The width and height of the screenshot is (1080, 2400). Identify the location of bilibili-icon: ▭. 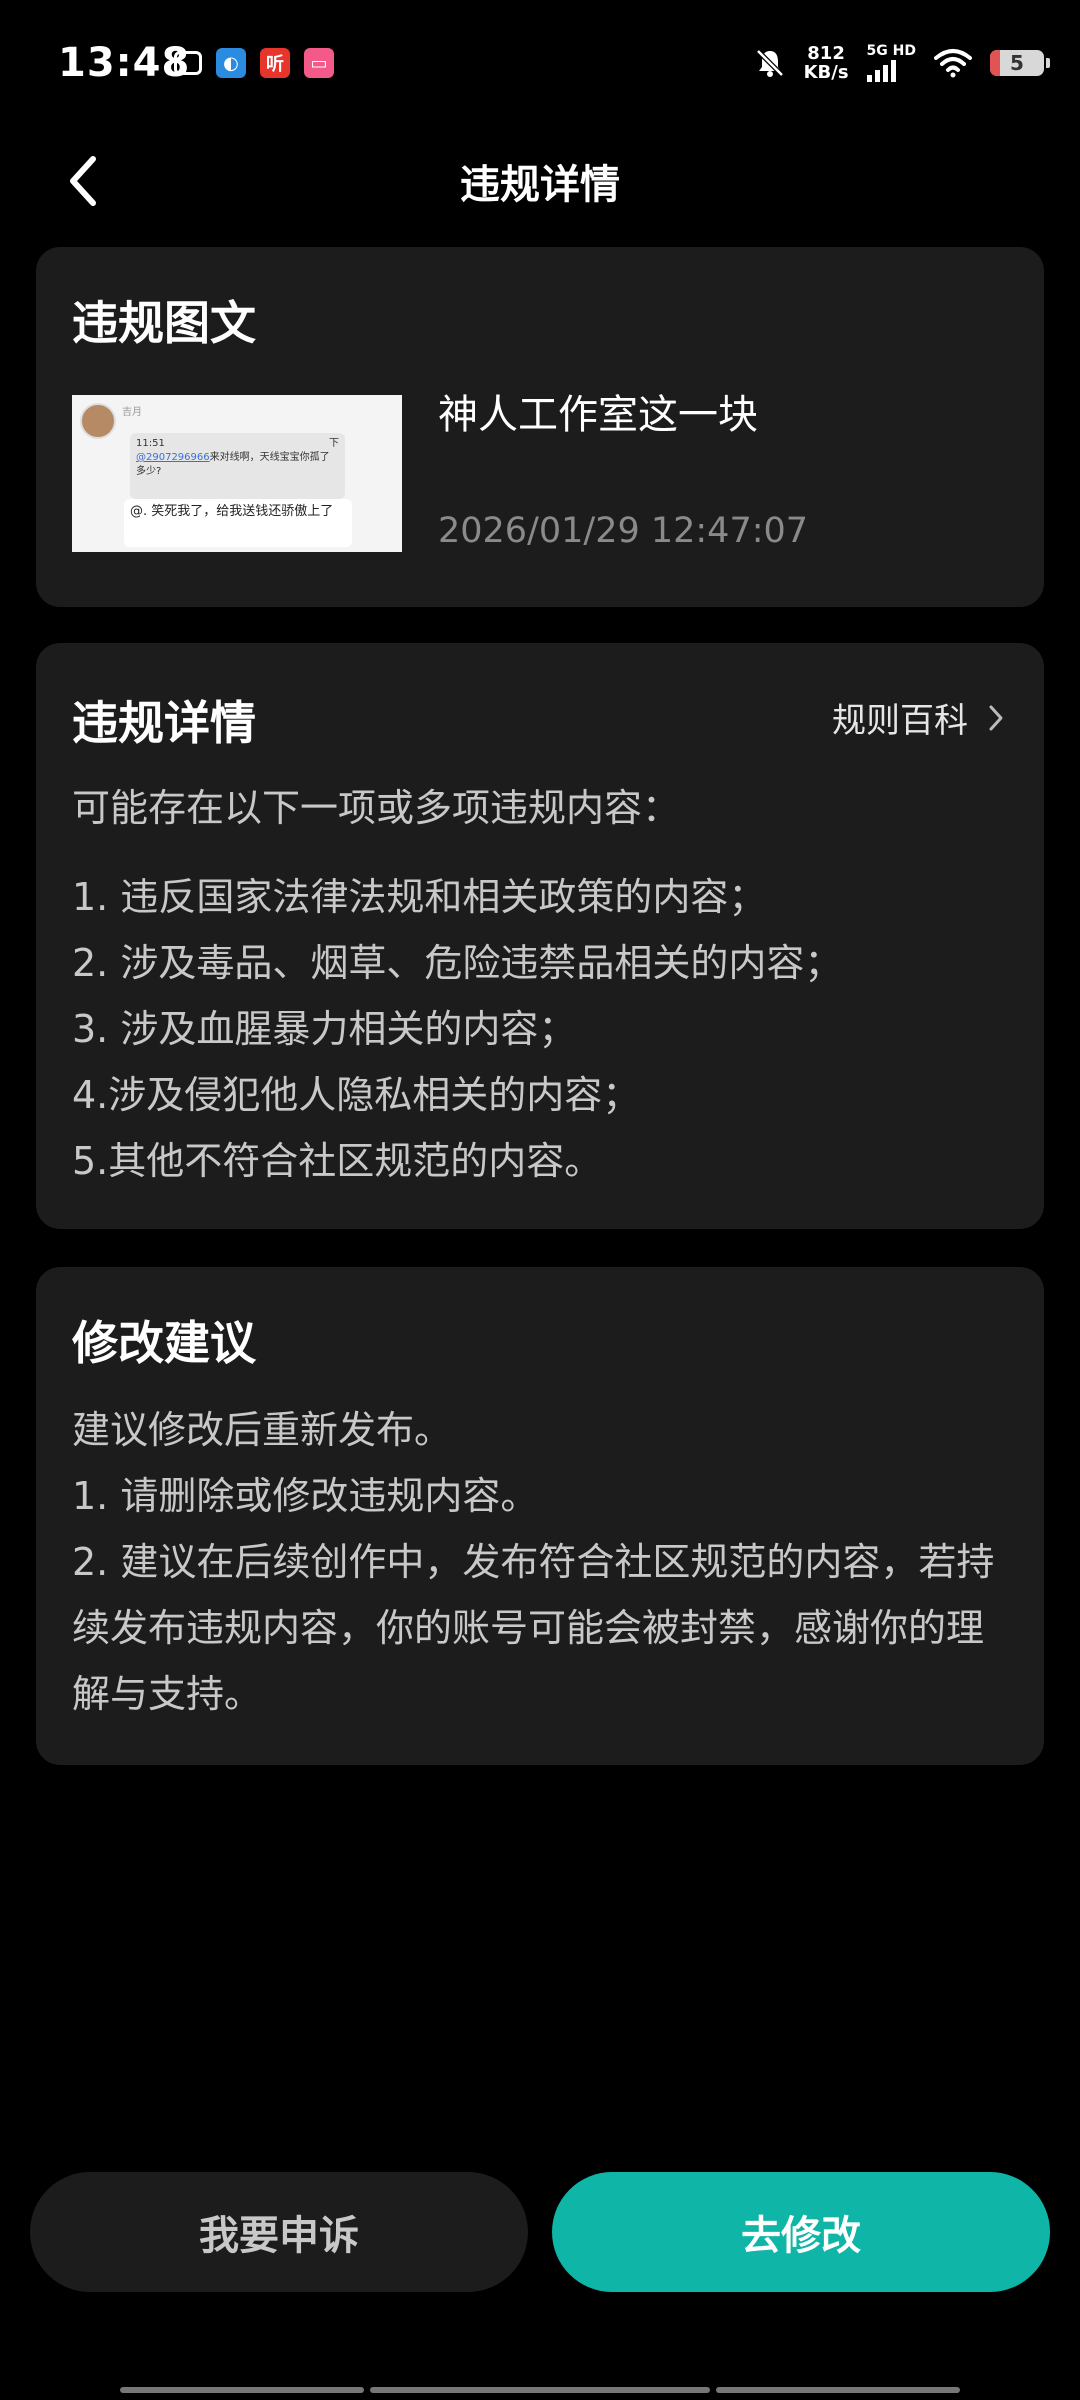
(319, 63).